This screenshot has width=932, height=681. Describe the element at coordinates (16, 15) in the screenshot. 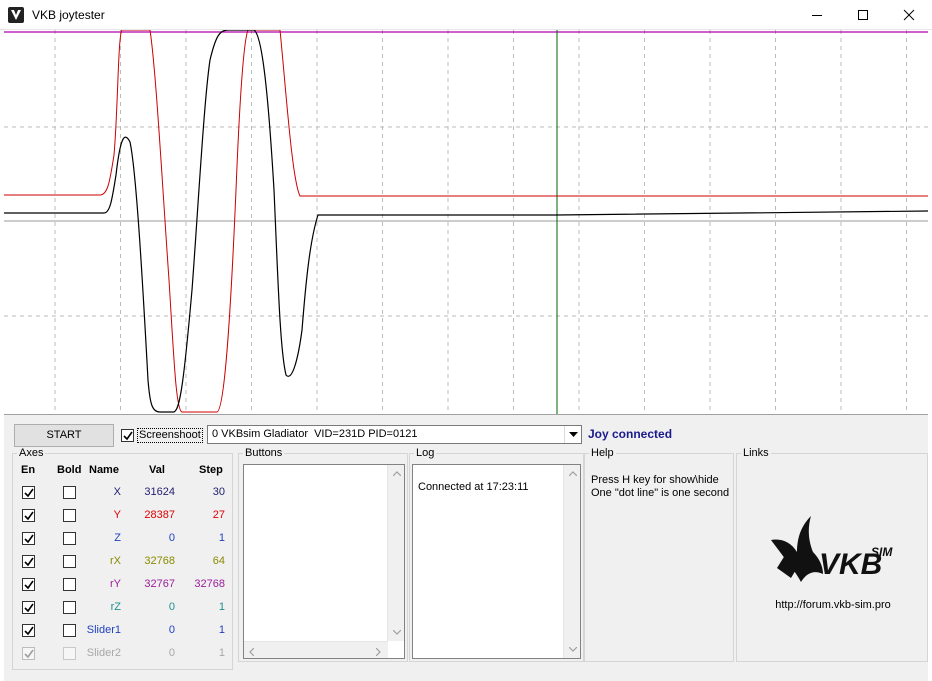

I see `app-logo-icon` at that location.